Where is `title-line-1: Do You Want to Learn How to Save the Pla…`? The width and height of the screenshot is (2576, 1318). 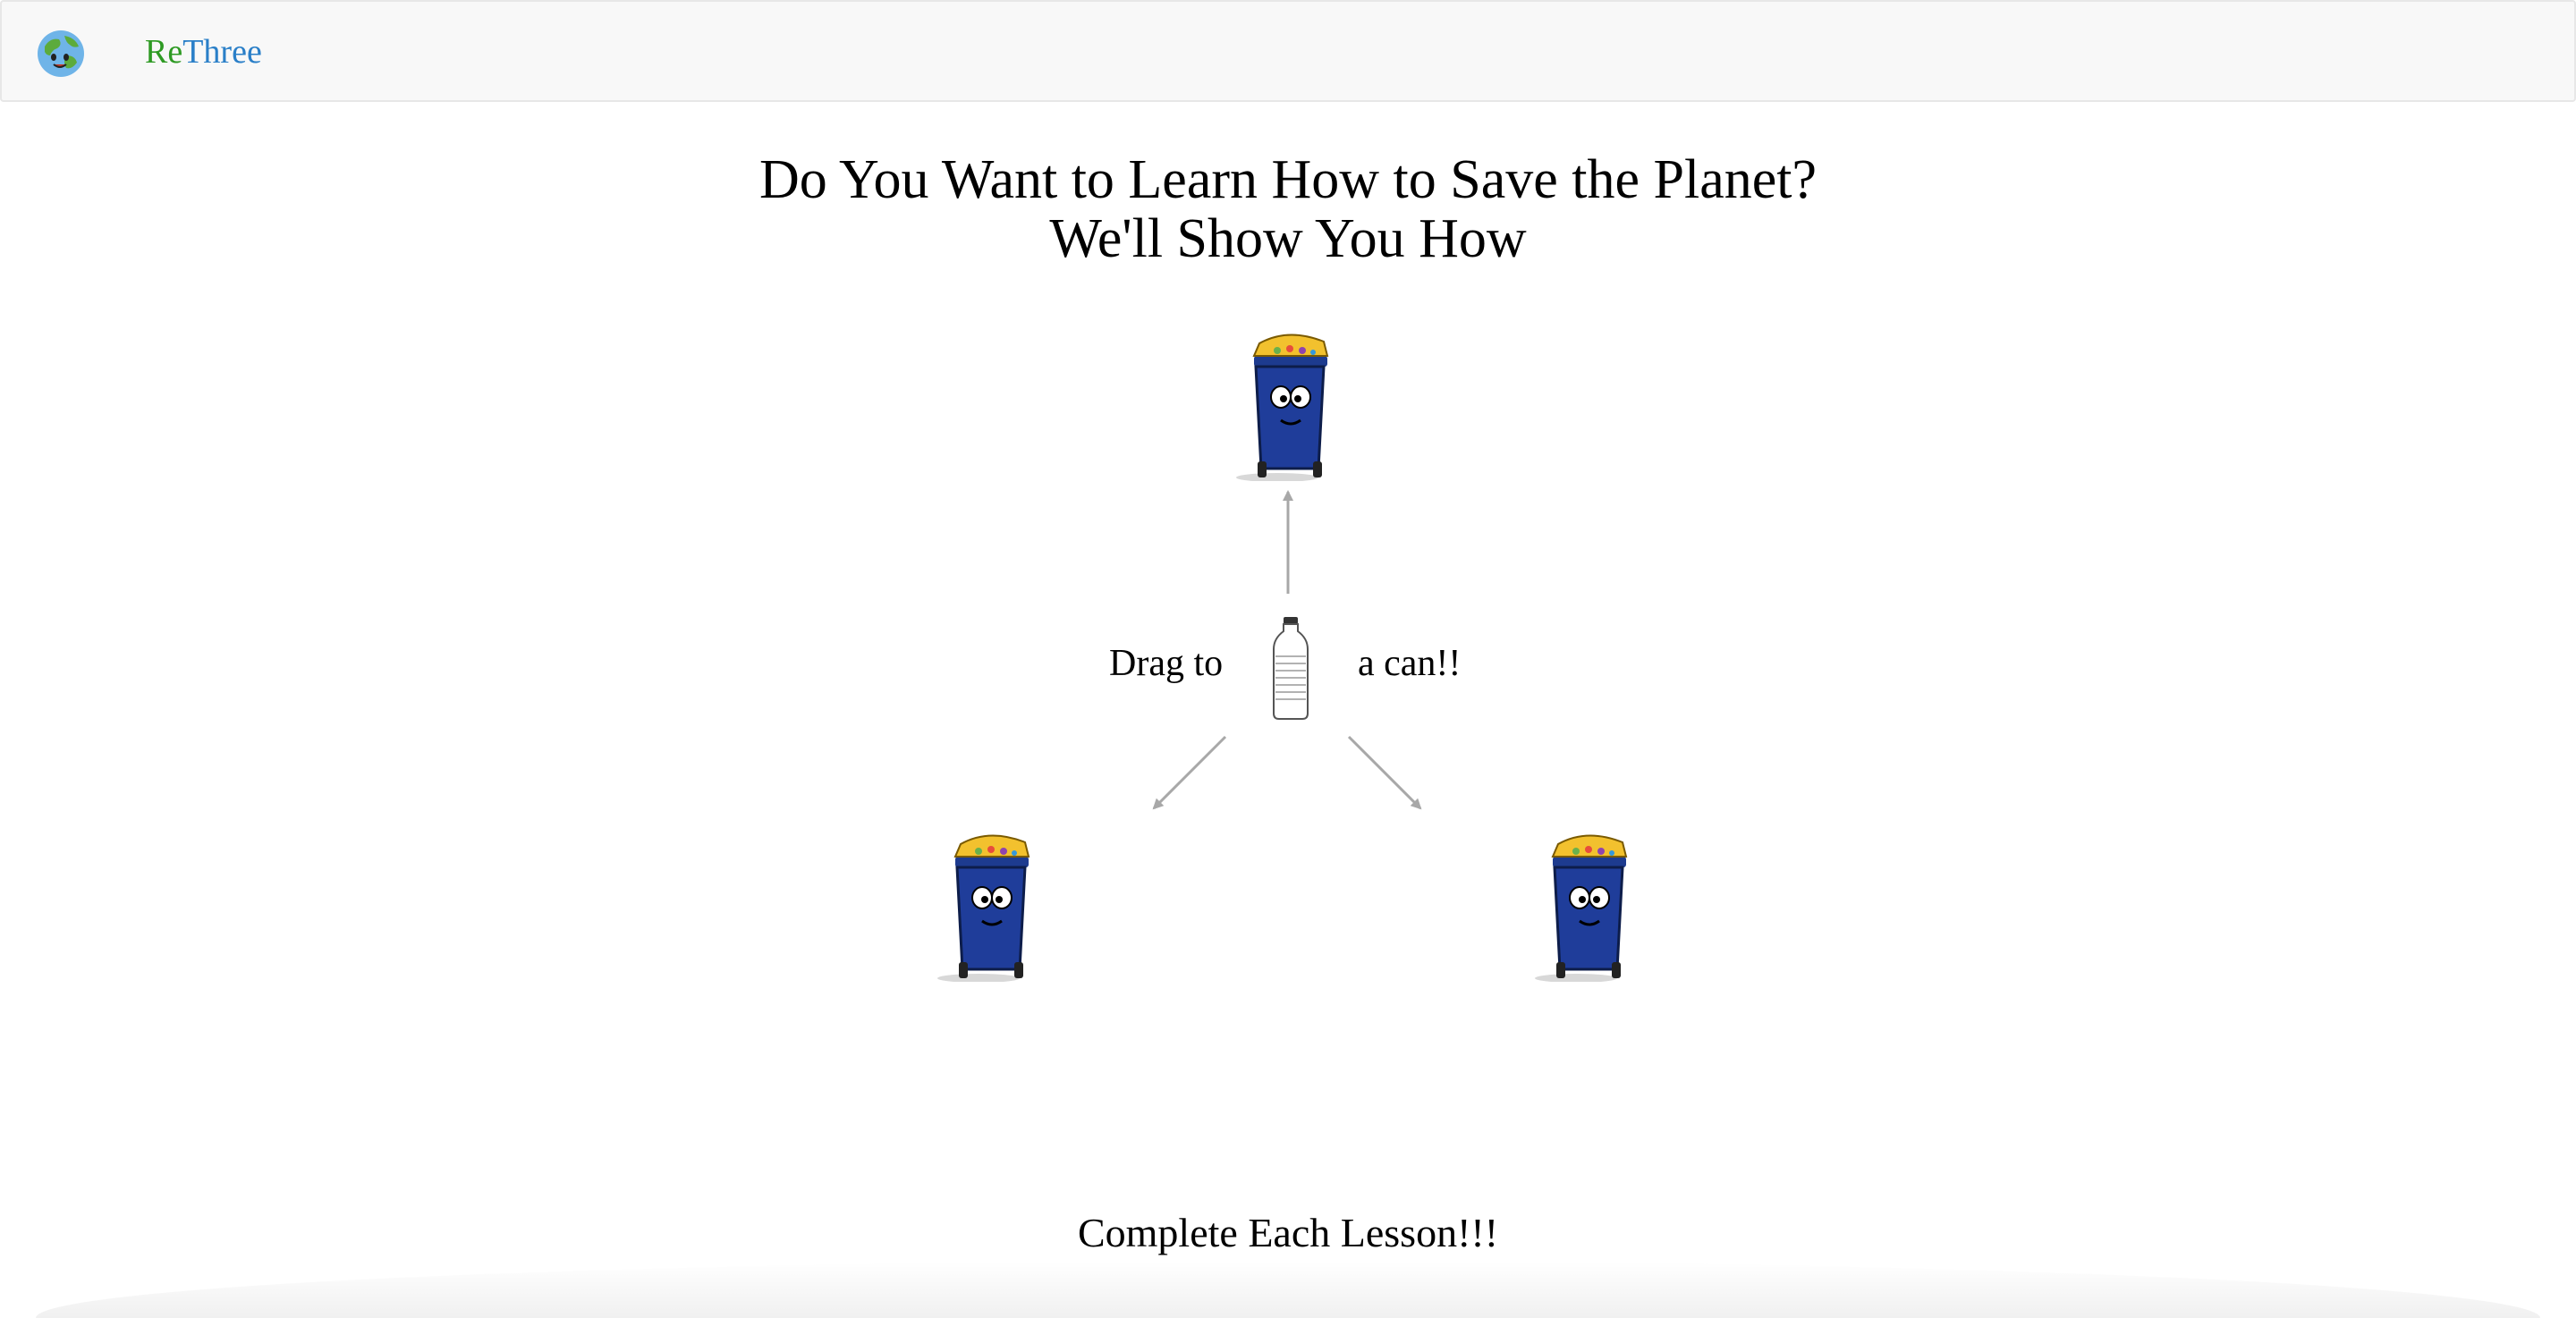
title-line-1: Do You Want to Learn How to Save the Pla… is located at coordinates (1288, 180).